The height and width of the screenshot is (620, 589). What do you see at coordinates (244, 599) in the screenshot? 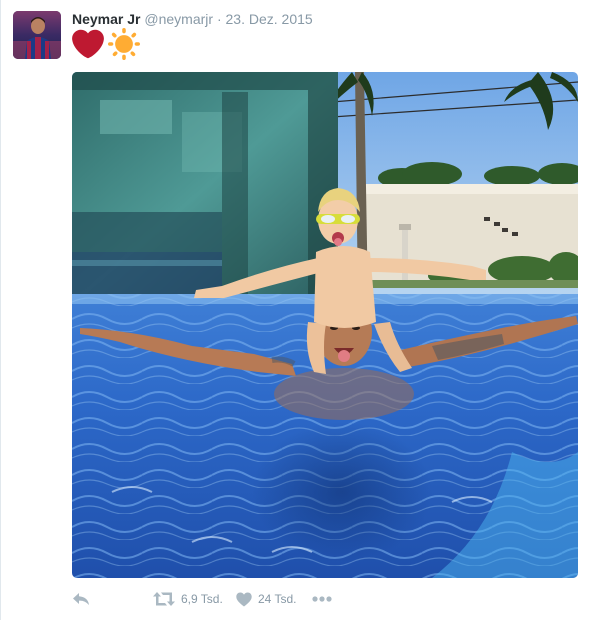
I see `heart-icon` at bounding box center [244, 599].